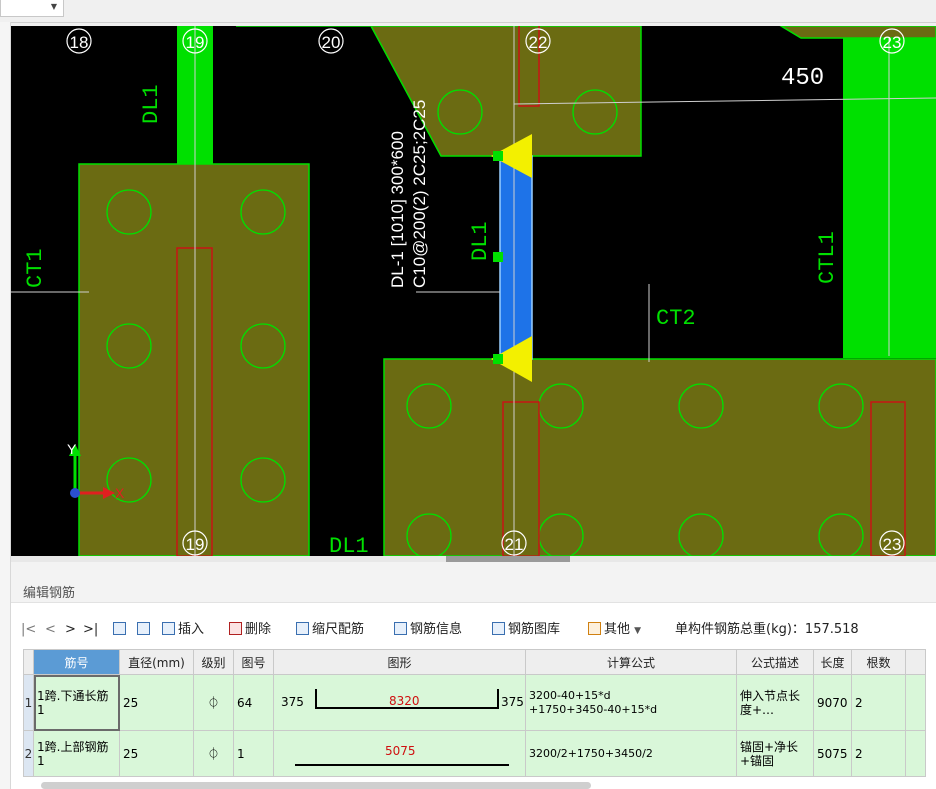 This screenshot has width=936, height=789. Describe the element at coordinates (191, 629) in the screenshot. I see `insert-label: 插入` at that location.